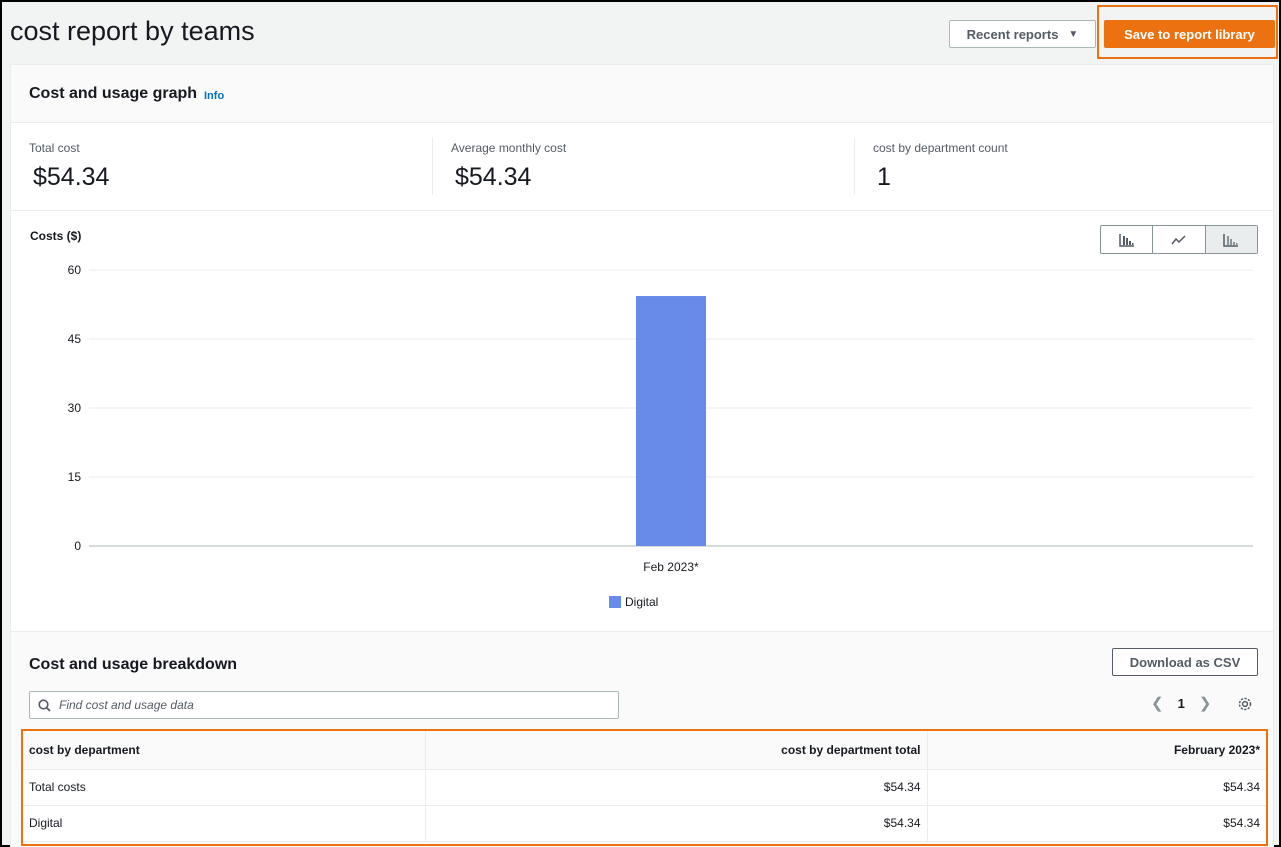 Image resolution: width=1281 pixels, height=847 pixels. What do you see at coordinates (224, 823) in the screenshot?
I see `table-cell: Digital` at bounding box center [224, 823].